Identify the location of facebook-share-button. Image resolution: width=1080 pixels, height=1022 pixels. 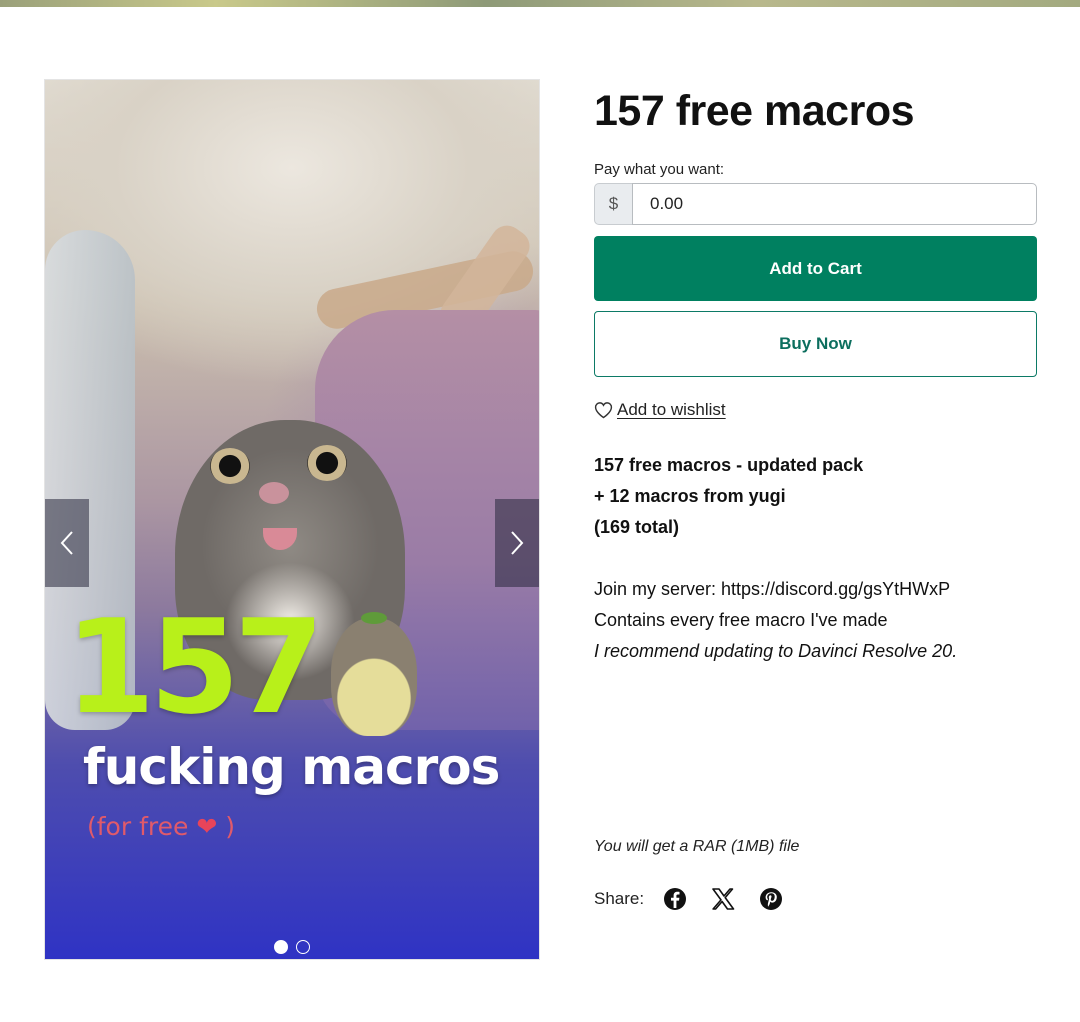
(675, 899).